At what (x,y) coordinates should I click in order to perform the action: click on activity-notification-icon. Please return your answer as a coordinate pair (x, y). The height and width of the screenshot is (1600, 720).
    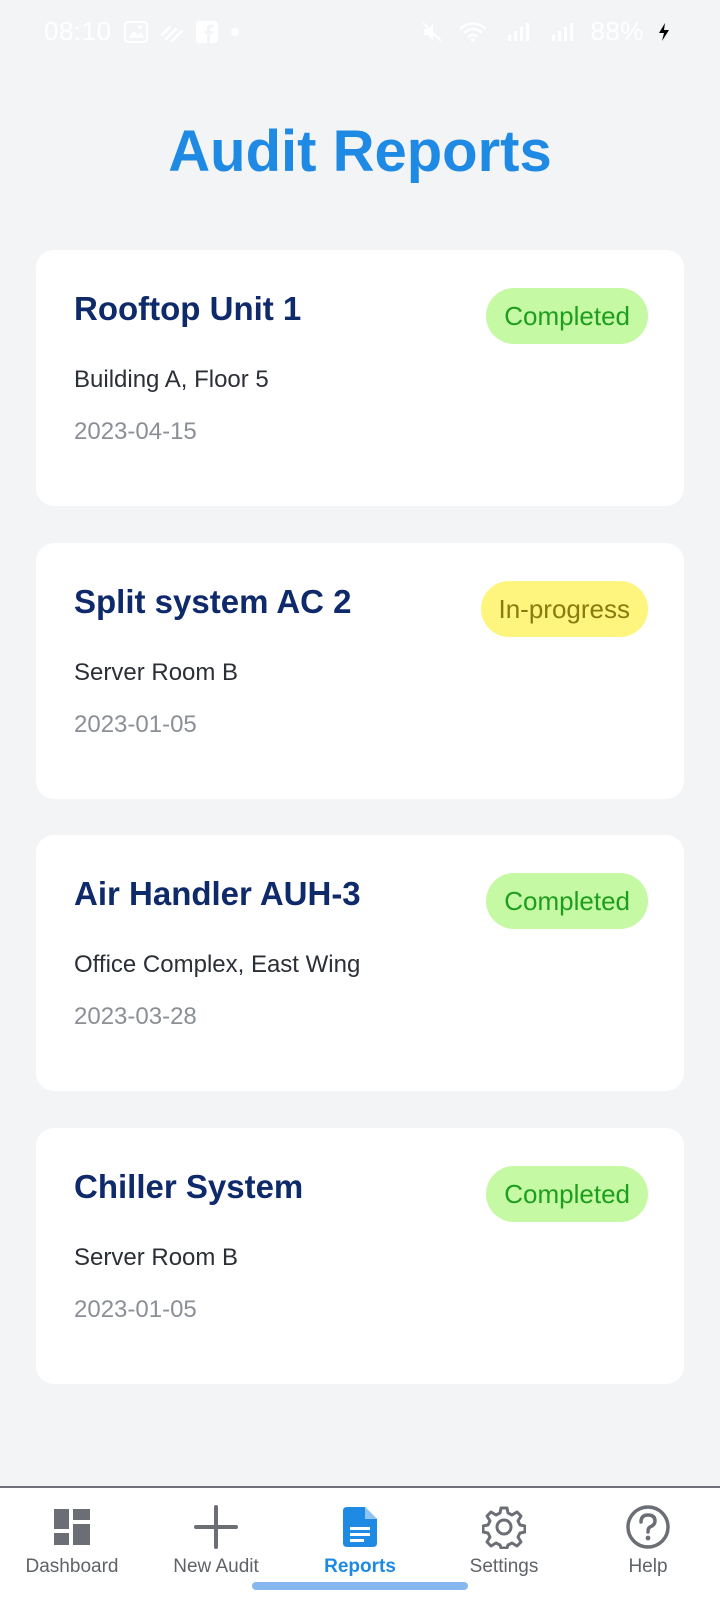
    Looking at the image, I should click on (172, 32).